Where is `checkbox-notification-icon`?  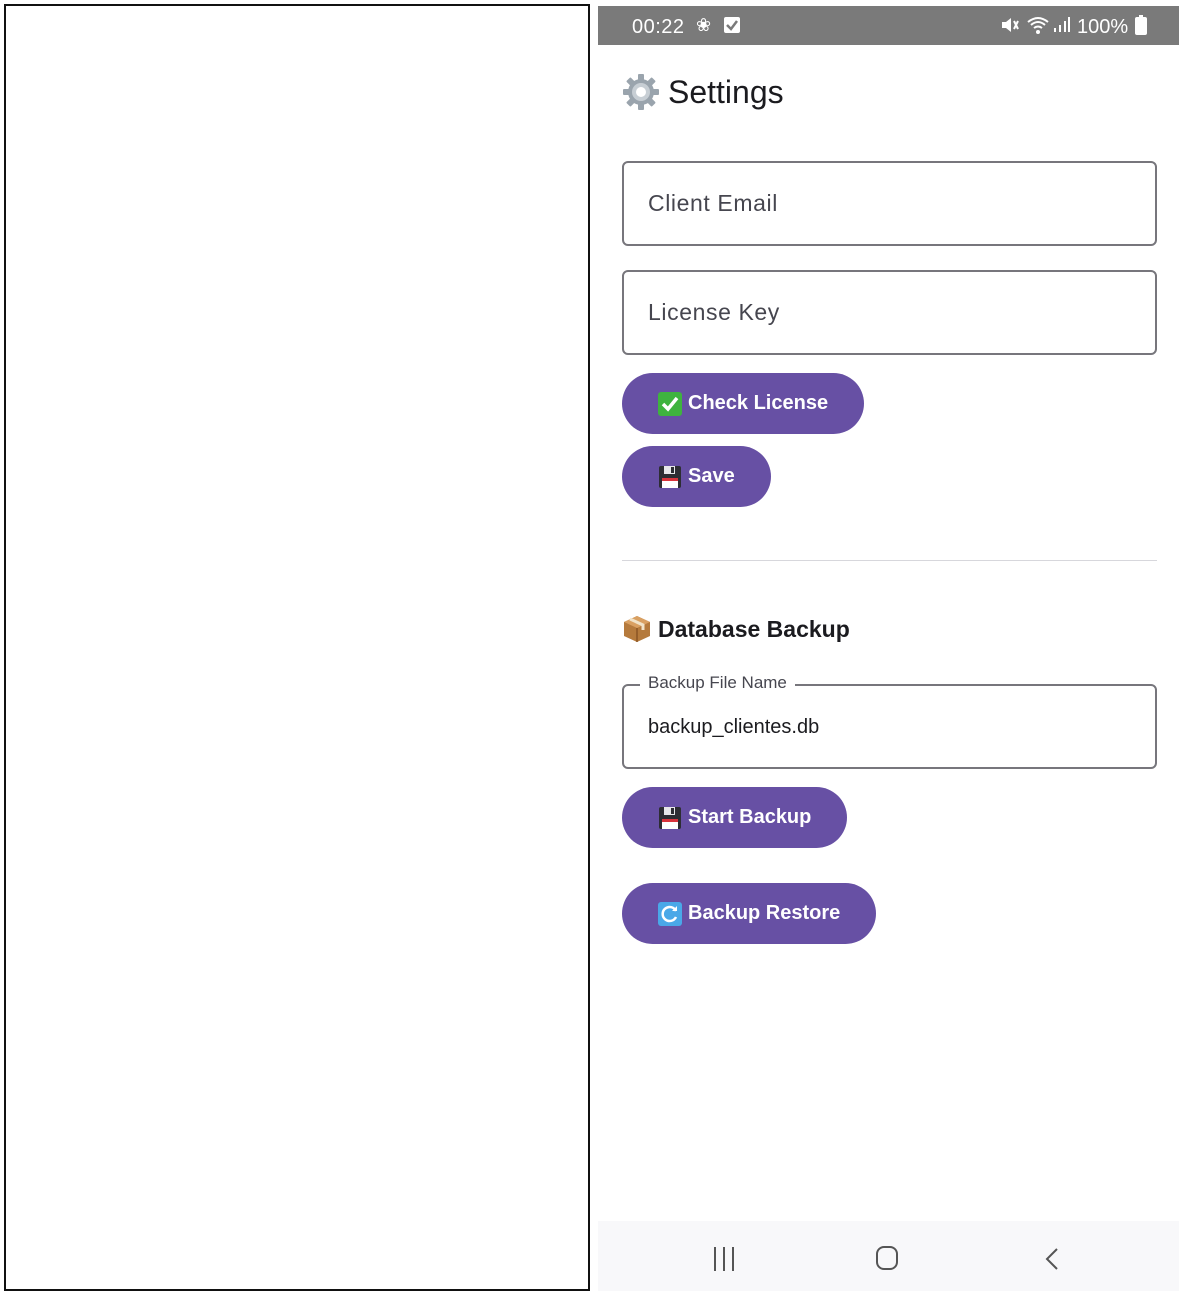 checkbox-notification-icon is located at coordinates (732, 27).